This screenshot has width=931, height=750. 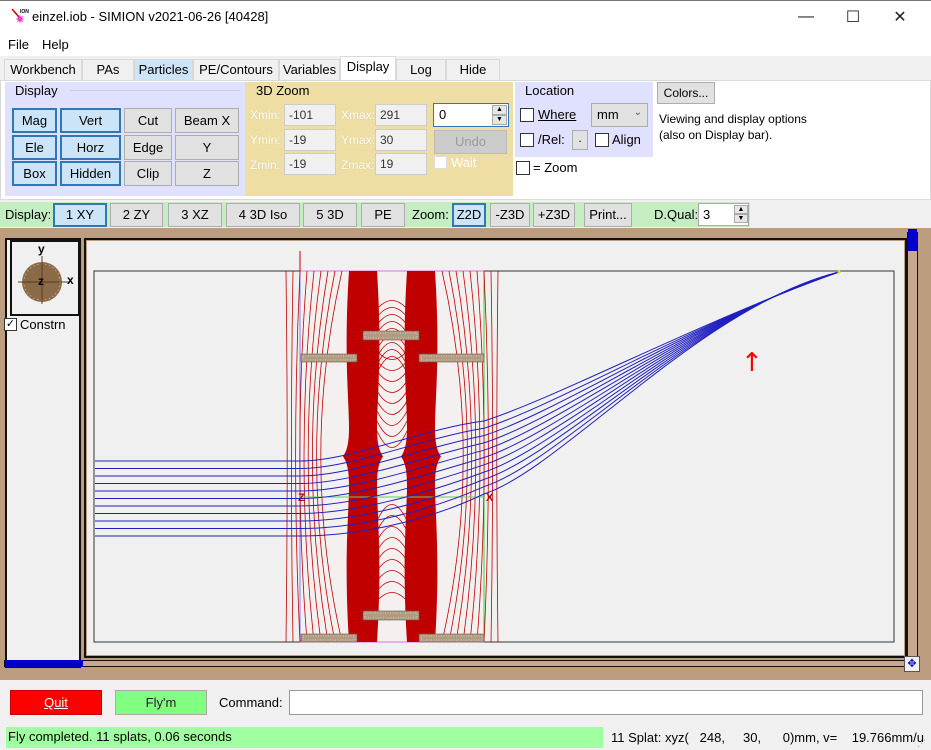 I want to click on spin-down-icon: ▼, so click(x=499, y=120).